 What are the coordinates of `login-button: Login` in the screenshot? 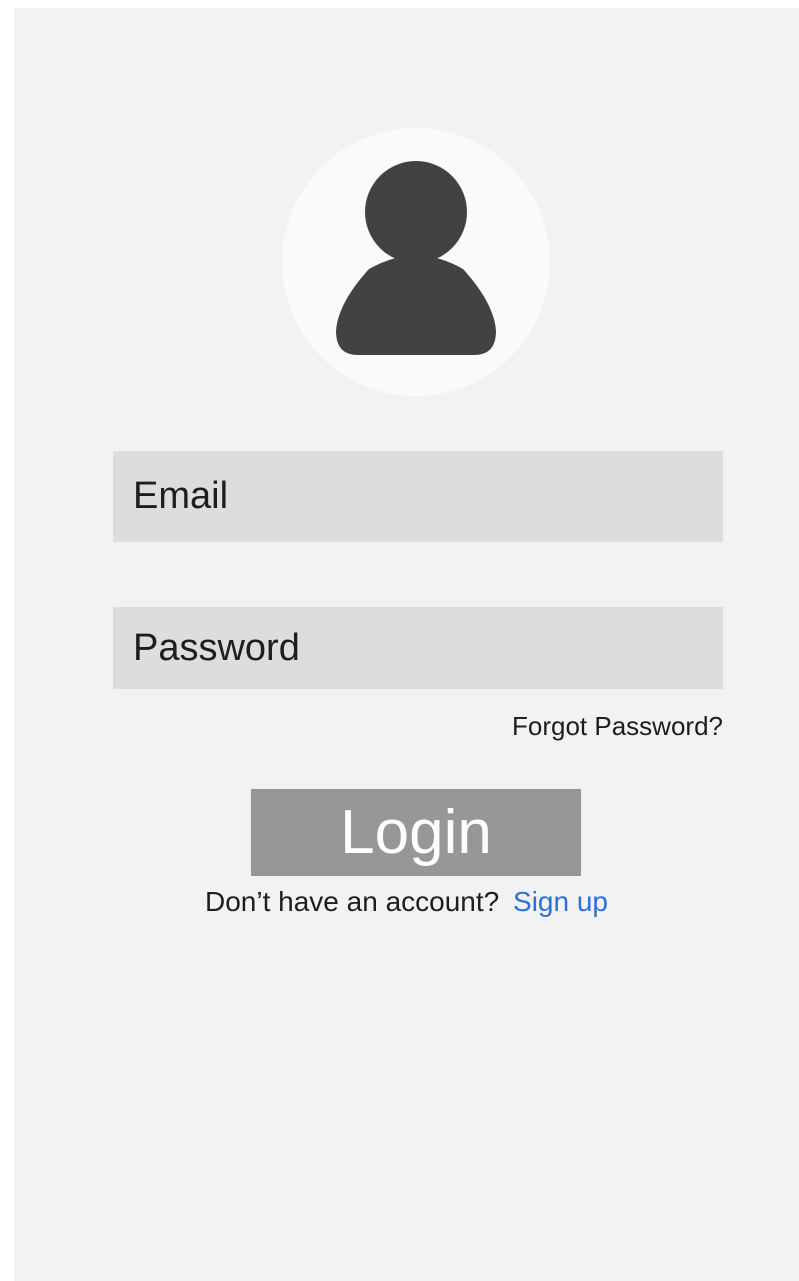 It's located at (416, 832).